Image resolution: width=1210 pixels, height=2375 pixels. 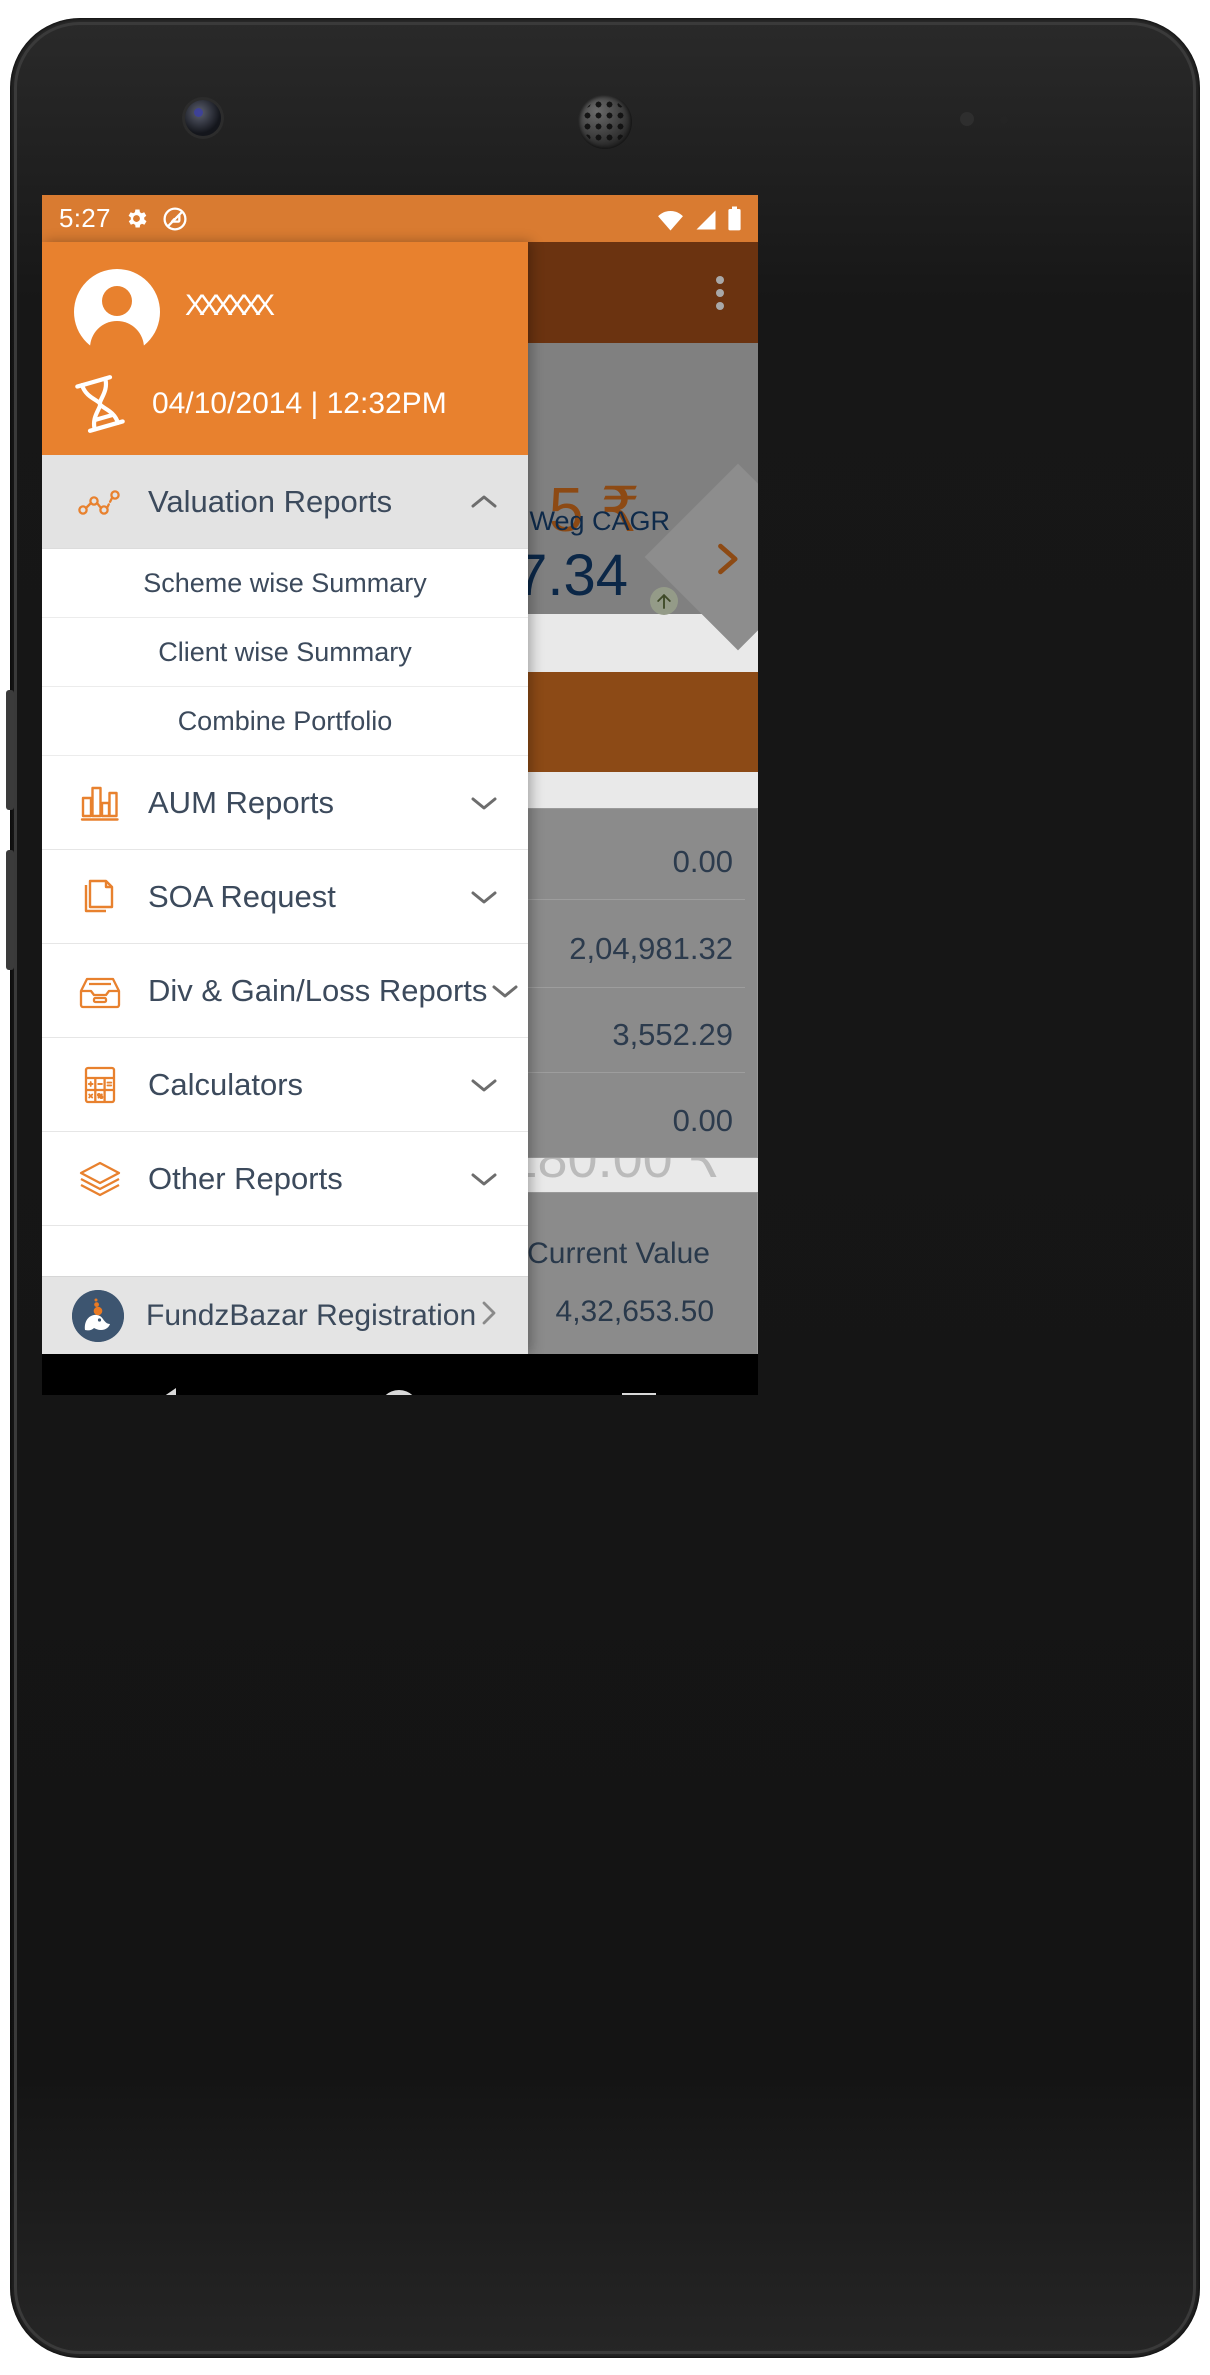 I want to click on menu-item-label: SOA Request, so click(x=242, y=896).